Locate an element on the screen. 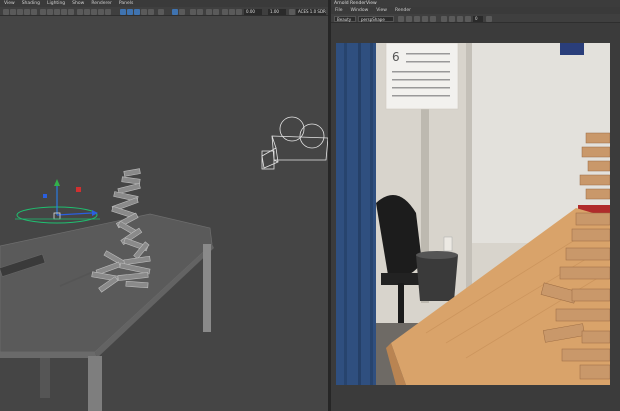  textured-icon is located at coordinates (101, 11).